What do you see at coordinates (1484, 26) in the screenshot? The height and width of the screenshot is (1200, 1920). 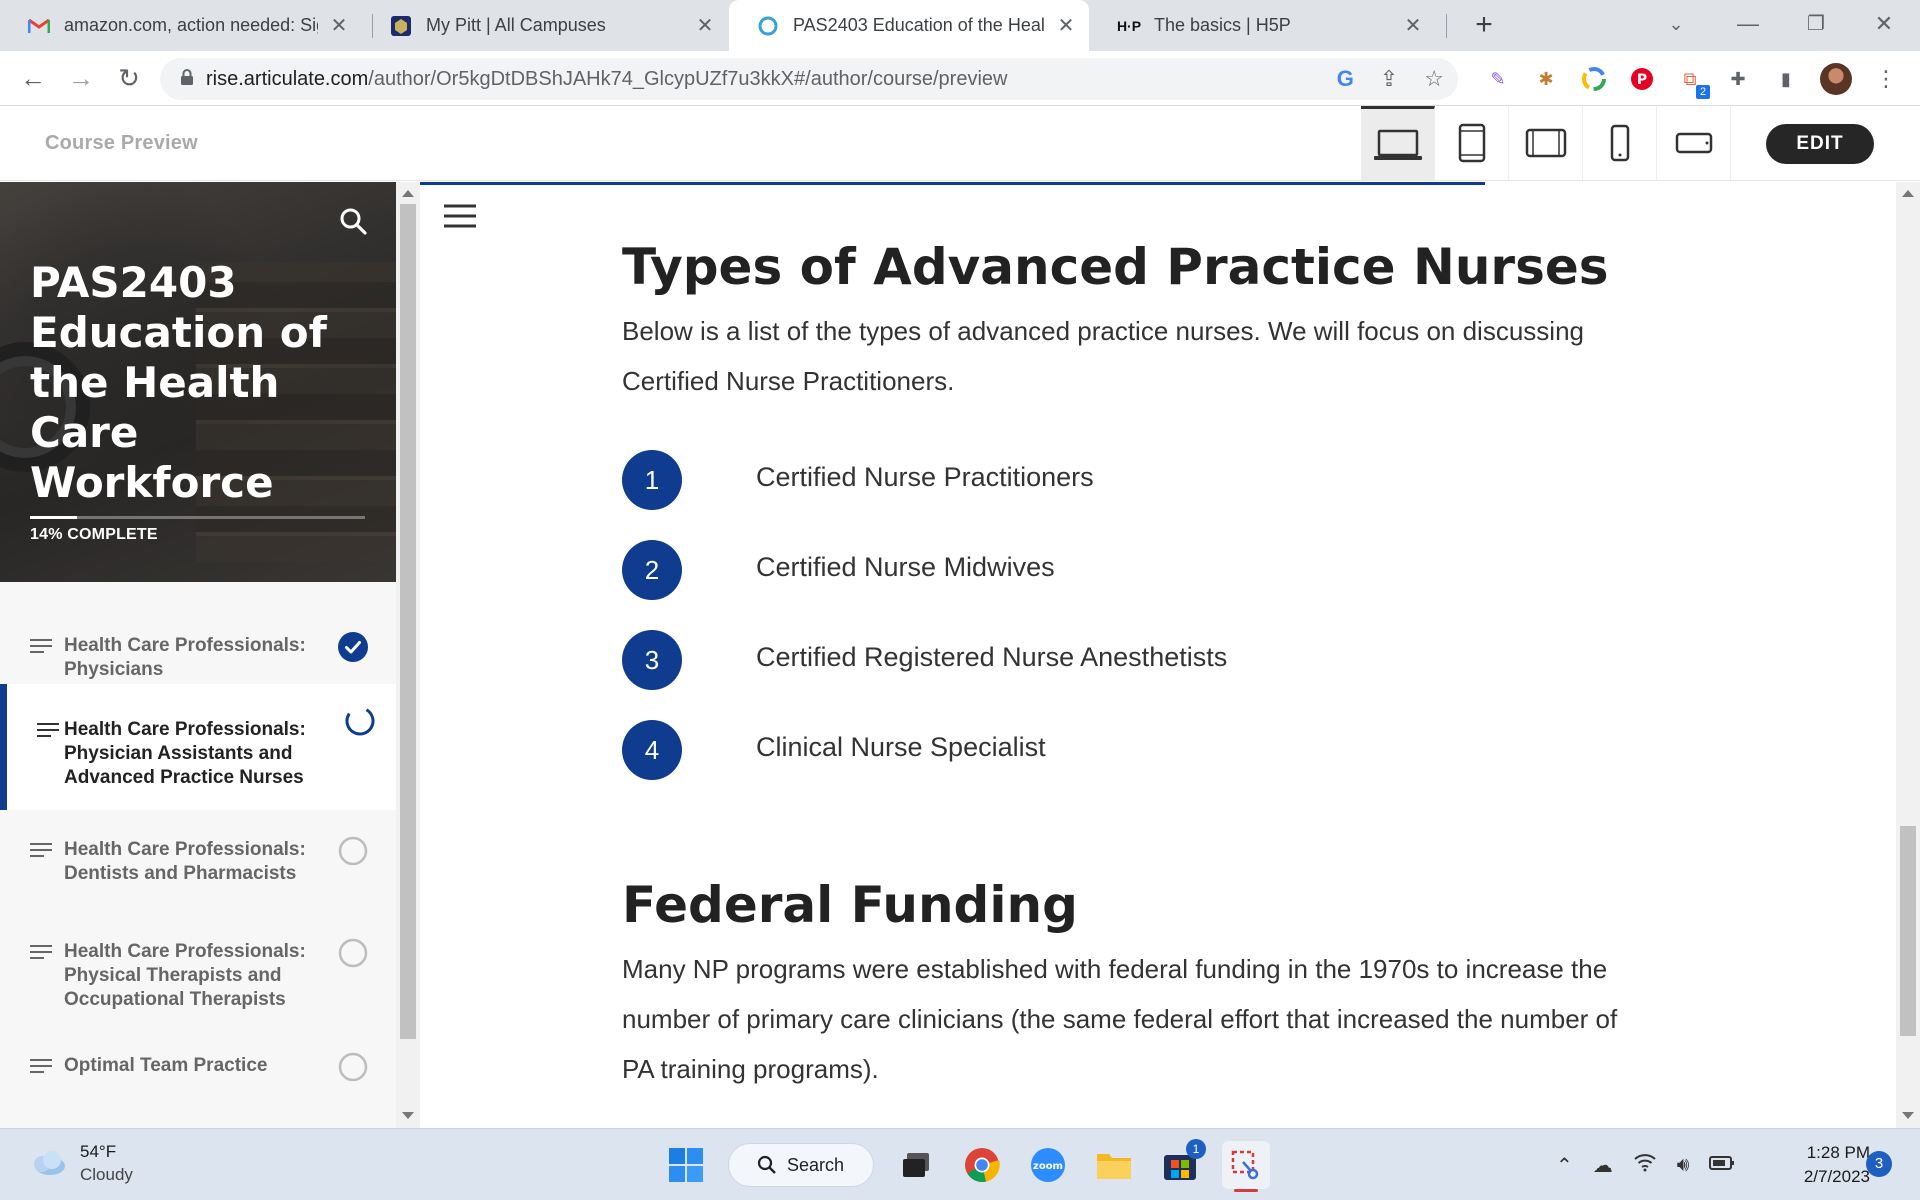 I see `new-tab-button: +` at bounding box center [1484, 26].